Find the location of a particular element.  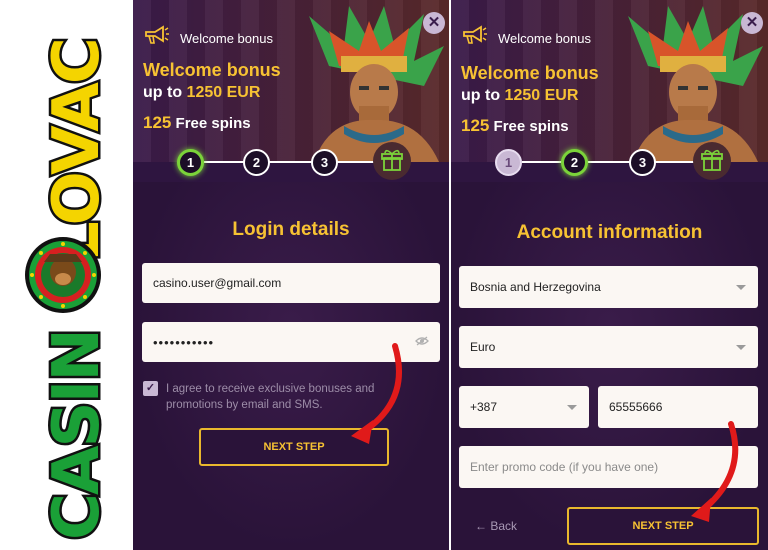

country-select: Bosnia and Herzegovina is located at coordinates (608, 287).